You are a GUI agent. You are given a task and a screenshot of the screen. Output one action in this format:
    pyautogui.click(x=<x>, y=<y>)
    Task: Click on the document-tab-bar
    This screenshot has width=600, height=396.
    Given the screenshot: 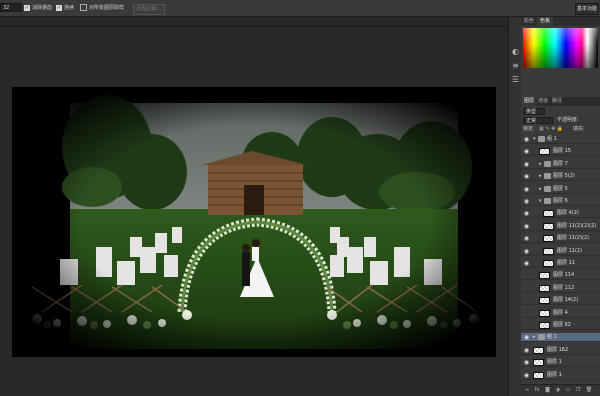 What is the action you would take?
    pyautogui.click(x=254, y=22)
    